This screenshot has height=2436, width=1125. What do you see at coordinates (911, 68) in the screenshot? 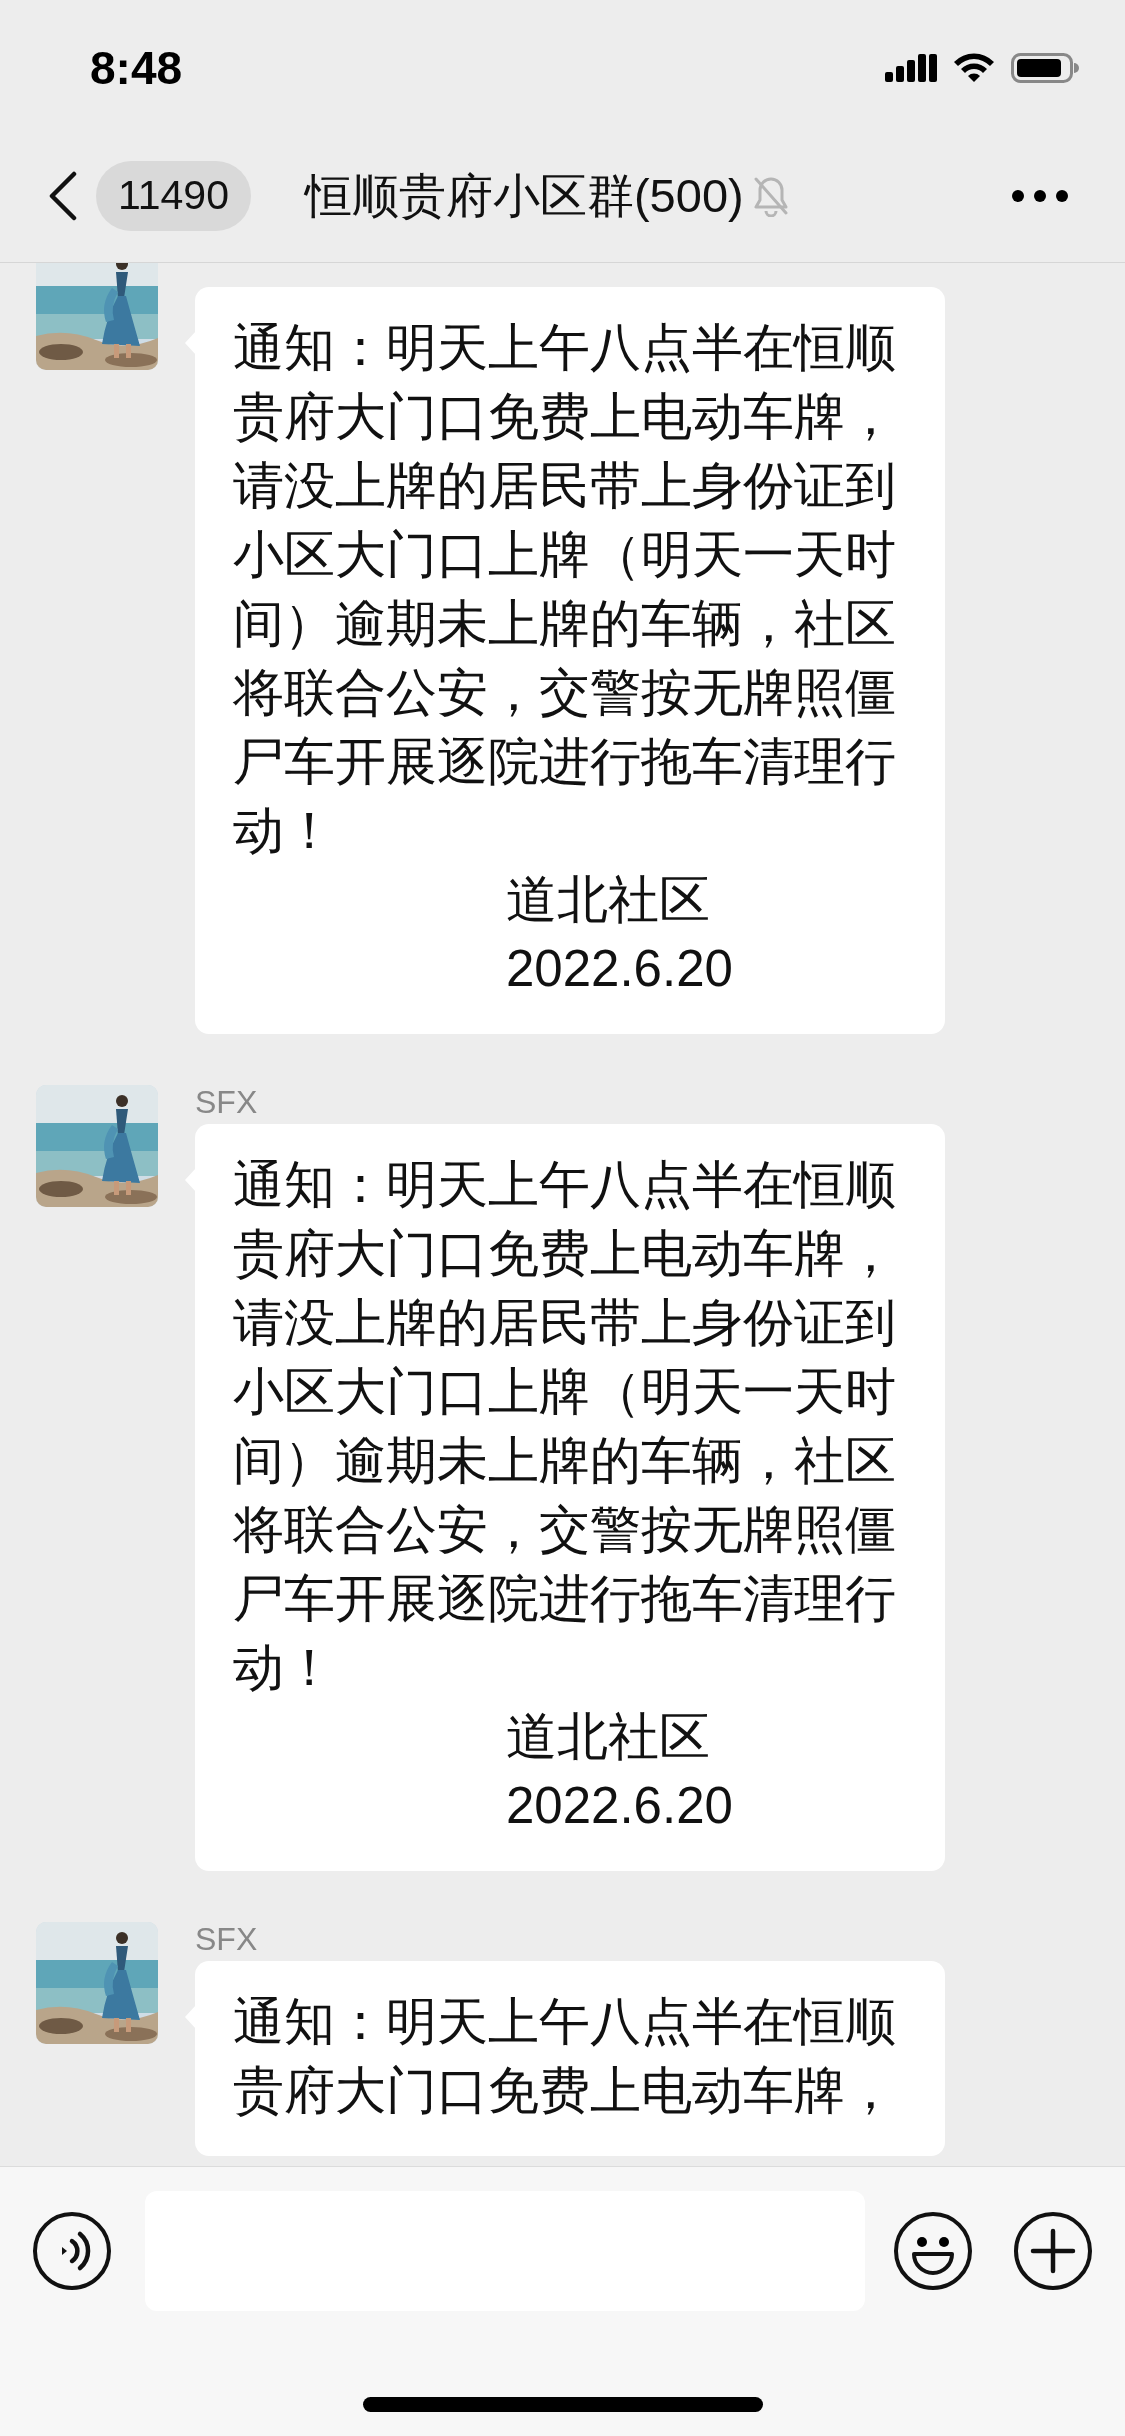
I see `signal-icon` at bounding box center [911, 68].